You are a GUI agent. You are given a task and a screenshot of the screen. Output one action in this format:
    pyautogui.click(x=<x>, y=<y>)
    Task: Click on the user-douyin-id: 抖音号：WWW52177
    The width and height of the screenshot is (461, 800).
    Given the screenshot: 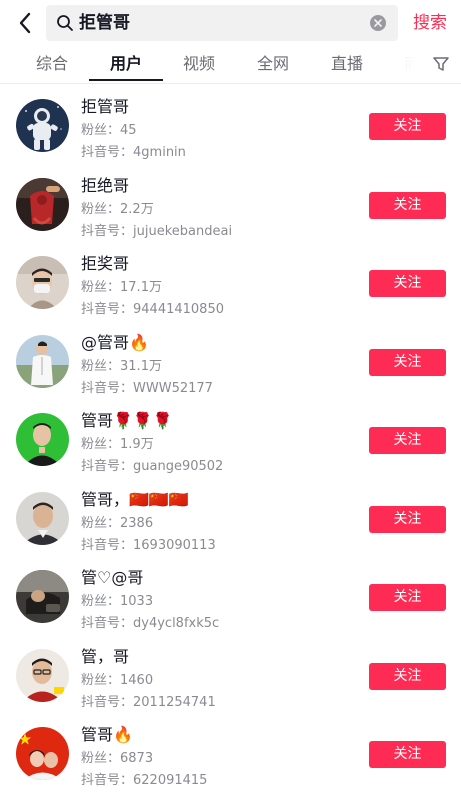 What is the action you would take?
    pyautogui.click(x=147, y=388)
    